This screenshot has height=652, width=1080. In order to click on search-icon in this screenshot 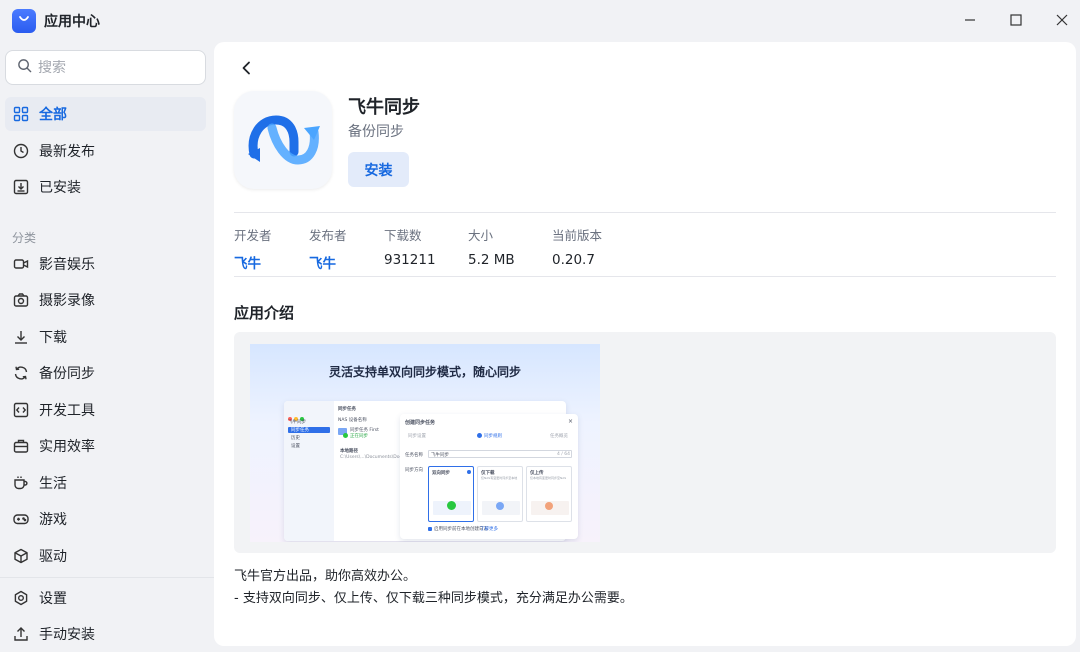, I will do `click(24, 67)`.